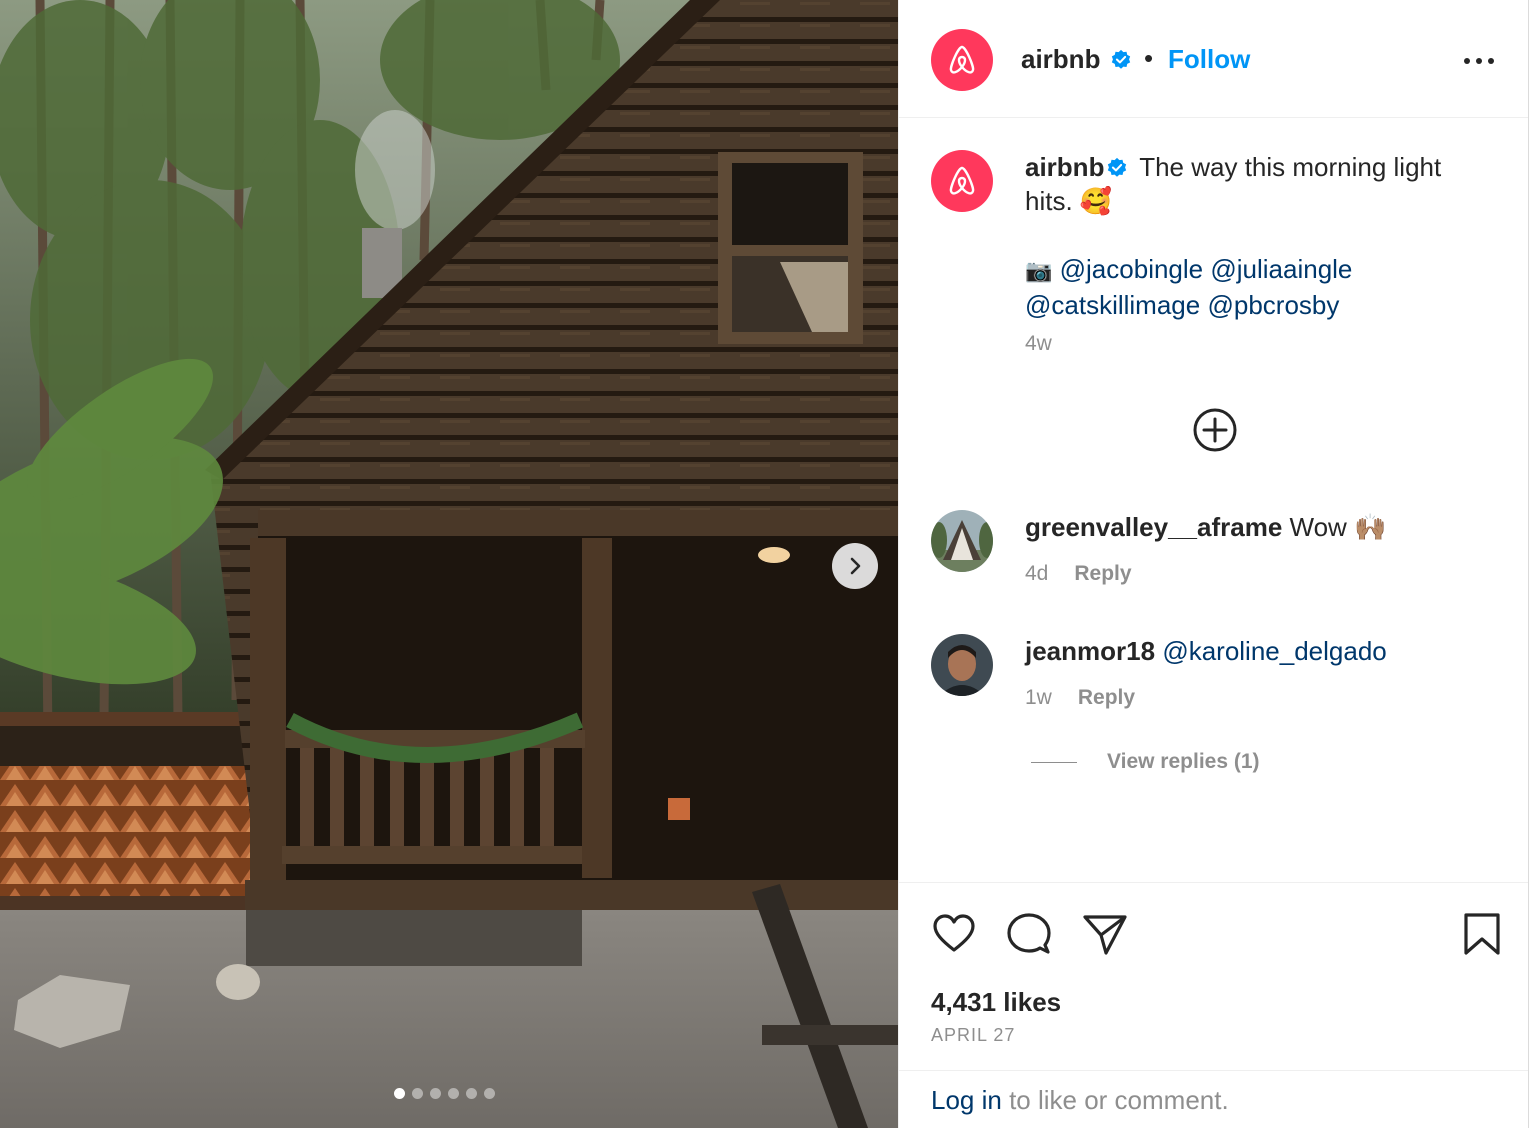 The height and width of the screenshot is (1128, 1536). What do you see at coordinates (1281, 269) in the screenshot?
I see `mention-link: @juliaaingle` at bounding box center [1281, 269].